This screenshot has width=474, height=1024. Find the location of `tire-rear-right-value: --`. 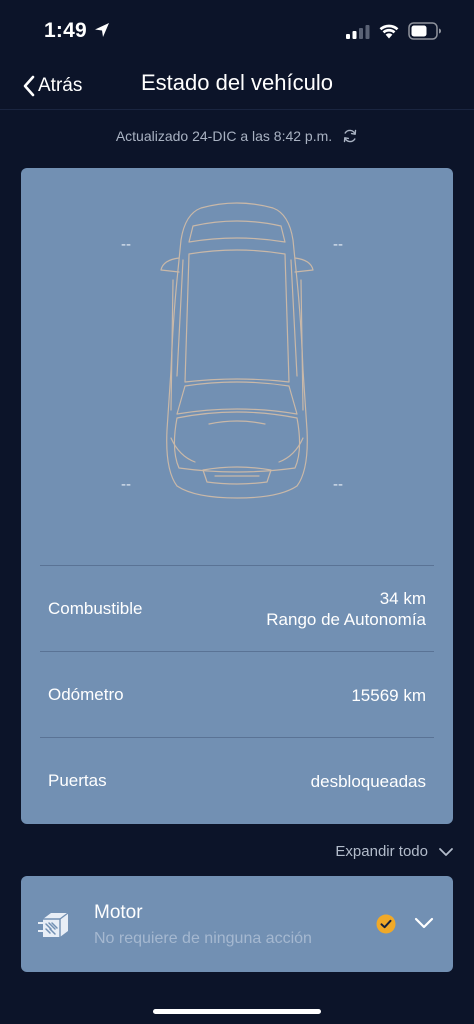

tire-rear-right-value: -- is located at coordinates (338, 484).